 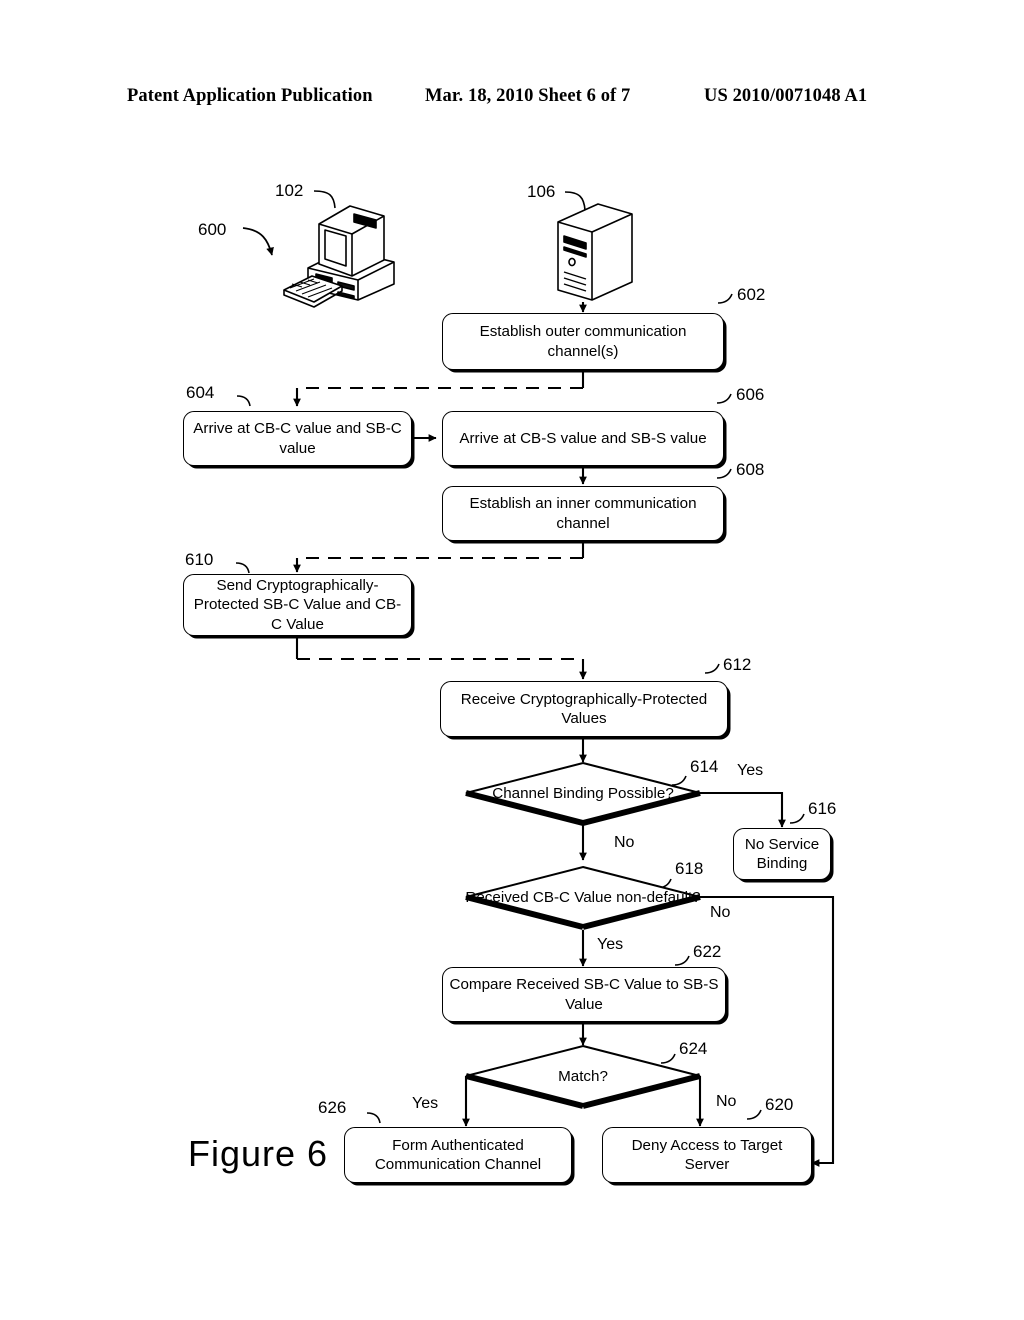 I want to click on process-602: Establish outer communication channel(s), so click(x=583, y=341).